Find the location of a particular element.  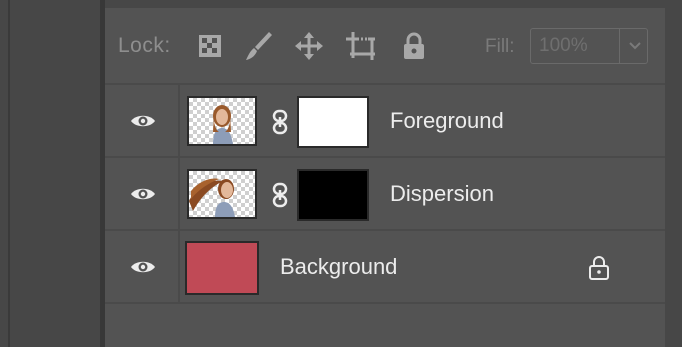

fill-label: Fill: is located at coordinates (500, 46).